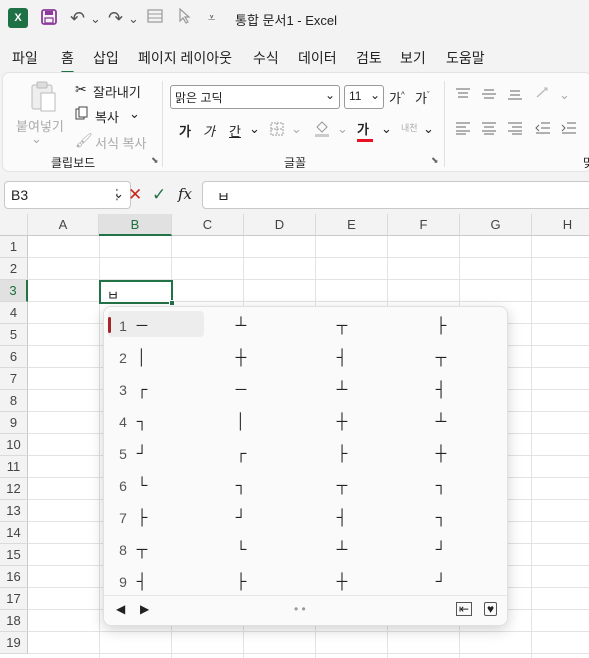  Describe the element at coordinates (395, 195) in the screenshot. I see `formula-input: ㅂ` at that location.